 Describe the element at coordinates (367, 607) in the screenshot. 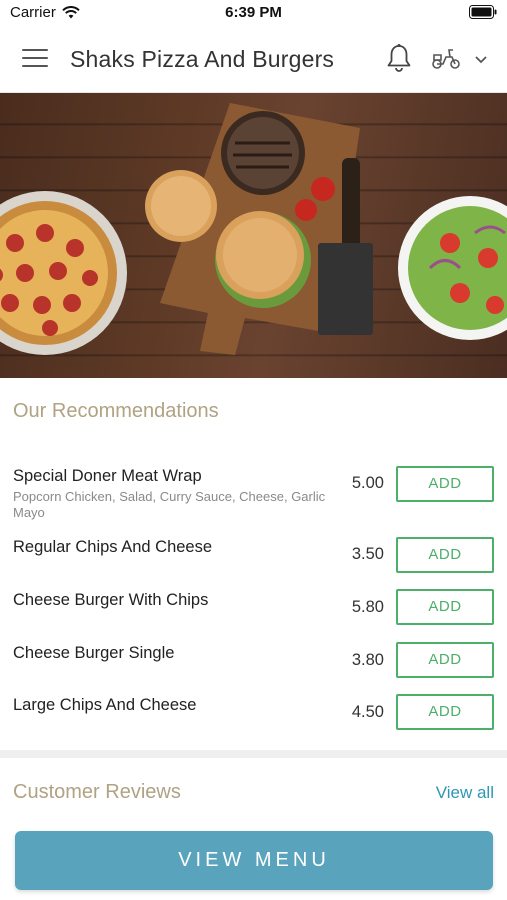

I see `item-price: 5.80` at that location.